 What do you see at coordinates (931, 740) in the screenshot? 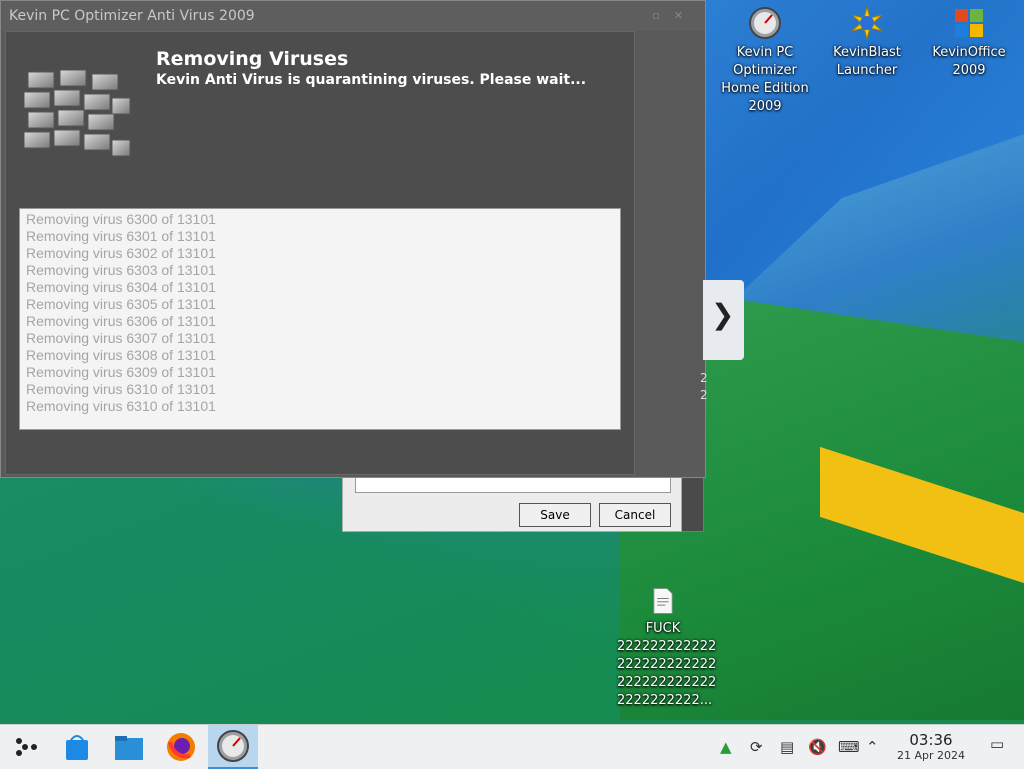
I see `clock-time: 03:36` at bounding box center [931, 740].